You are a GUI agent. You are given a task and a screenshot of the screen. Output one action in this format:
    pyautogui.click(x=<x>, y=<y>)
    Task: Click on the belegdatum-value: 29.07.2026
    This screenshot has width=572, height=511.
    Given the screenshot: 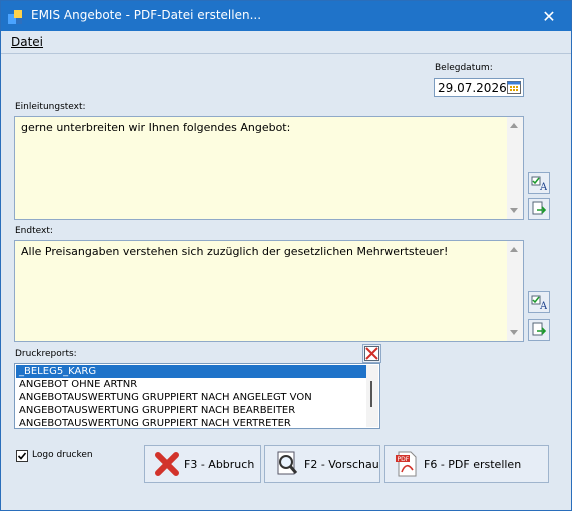 What is the action you would take?
    pyautogui.click(x=472, y=88)
    